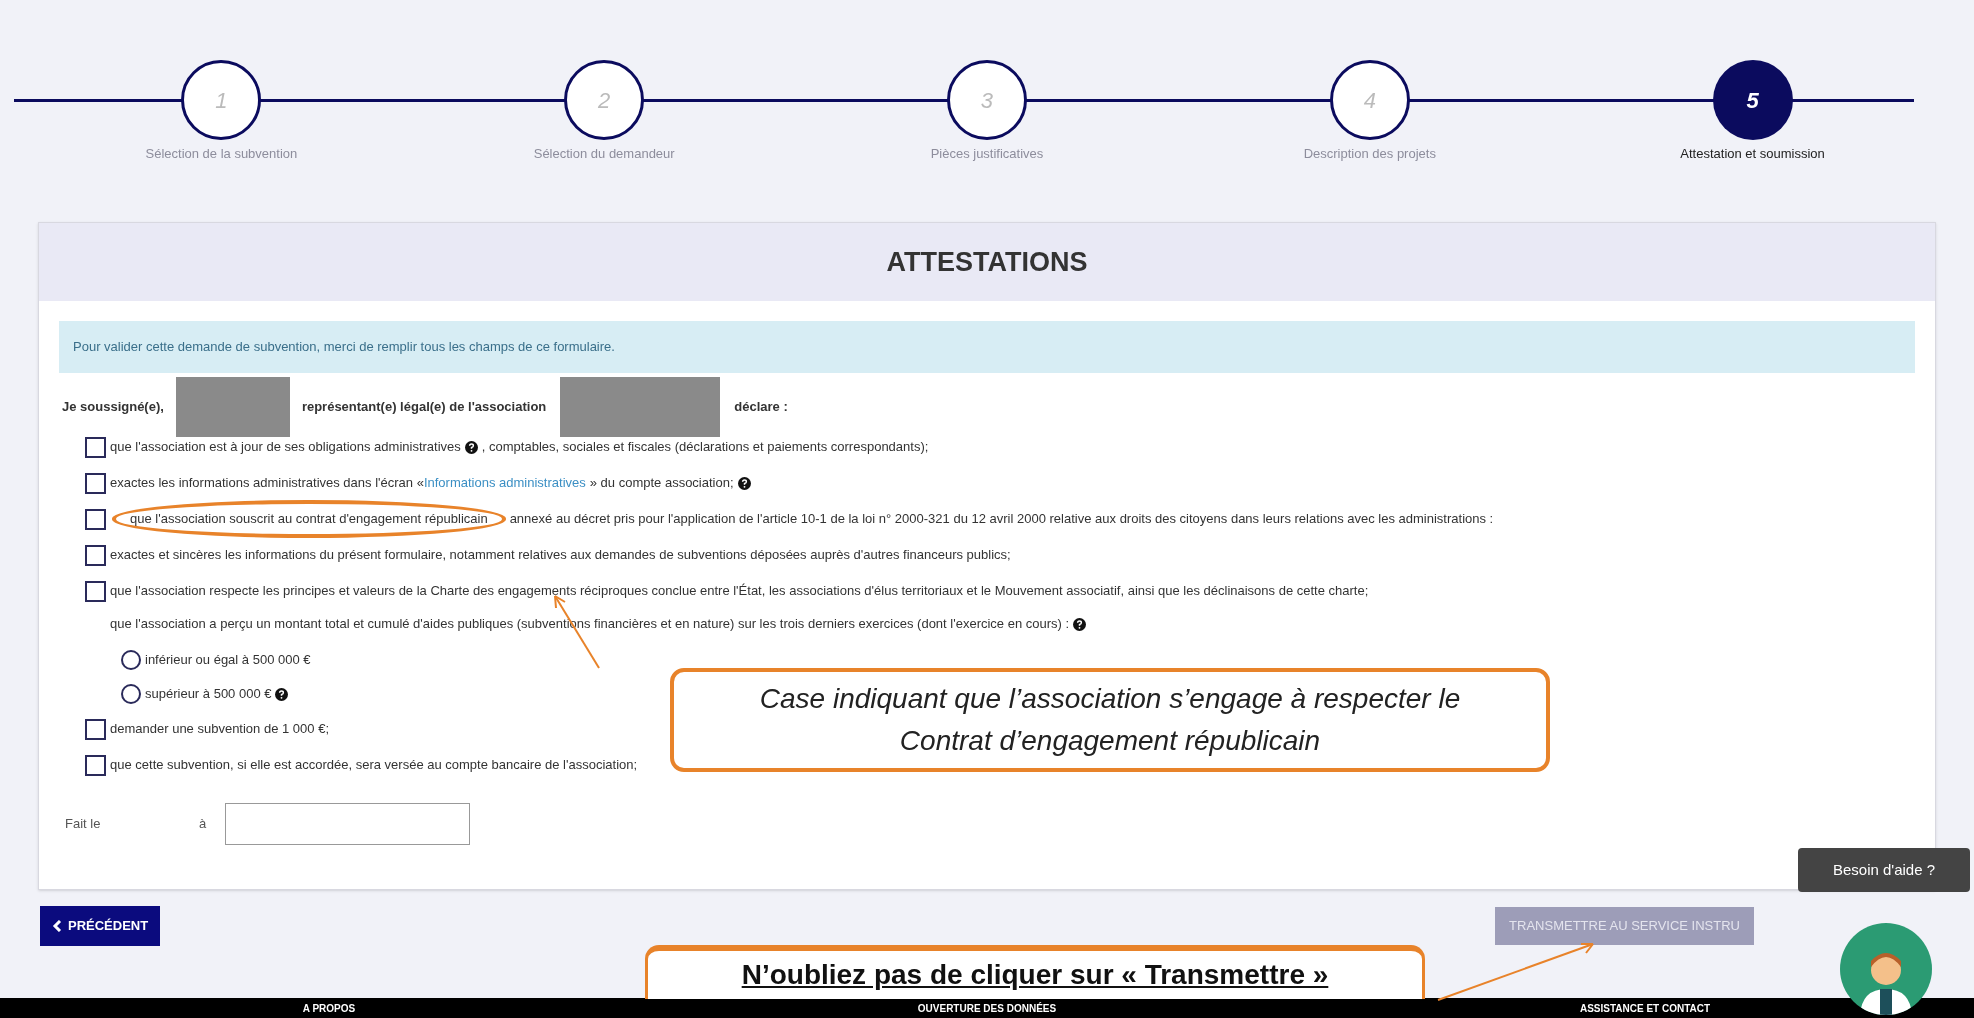 This screenshot has width=1974, height=1018. I want to click on item-text: que cette subvention, si elle est accordée, sera versée au compte bancaire de l'association;, so click(374, 765).